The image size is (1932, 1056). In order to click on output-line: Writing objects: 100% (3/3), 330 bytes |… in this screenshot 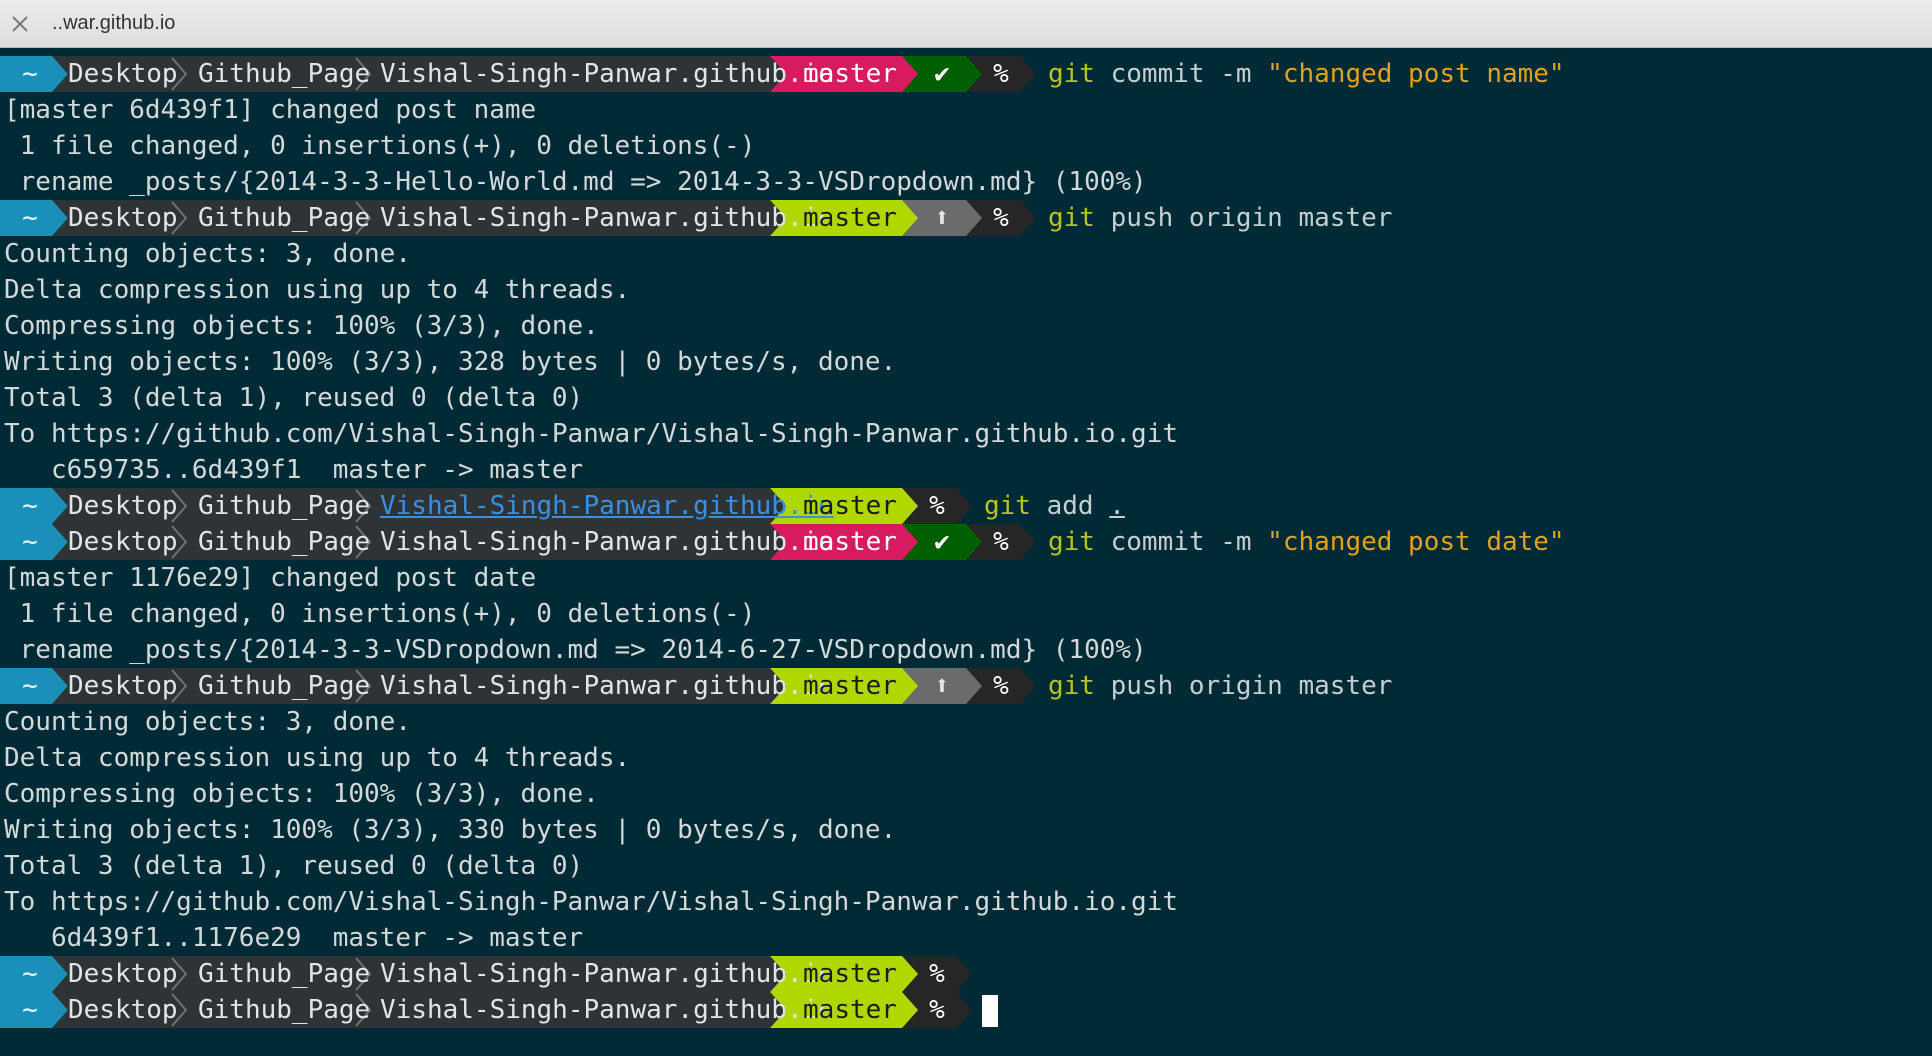, I will do `click(450, 830)`.